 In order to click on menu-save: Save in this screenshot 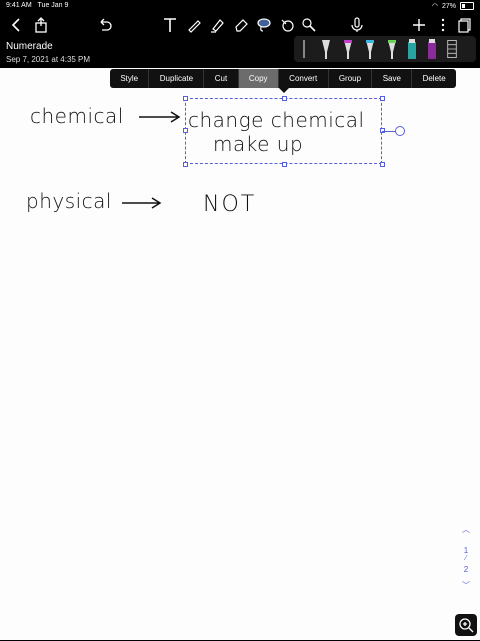, I will do `click(392, 78)`.